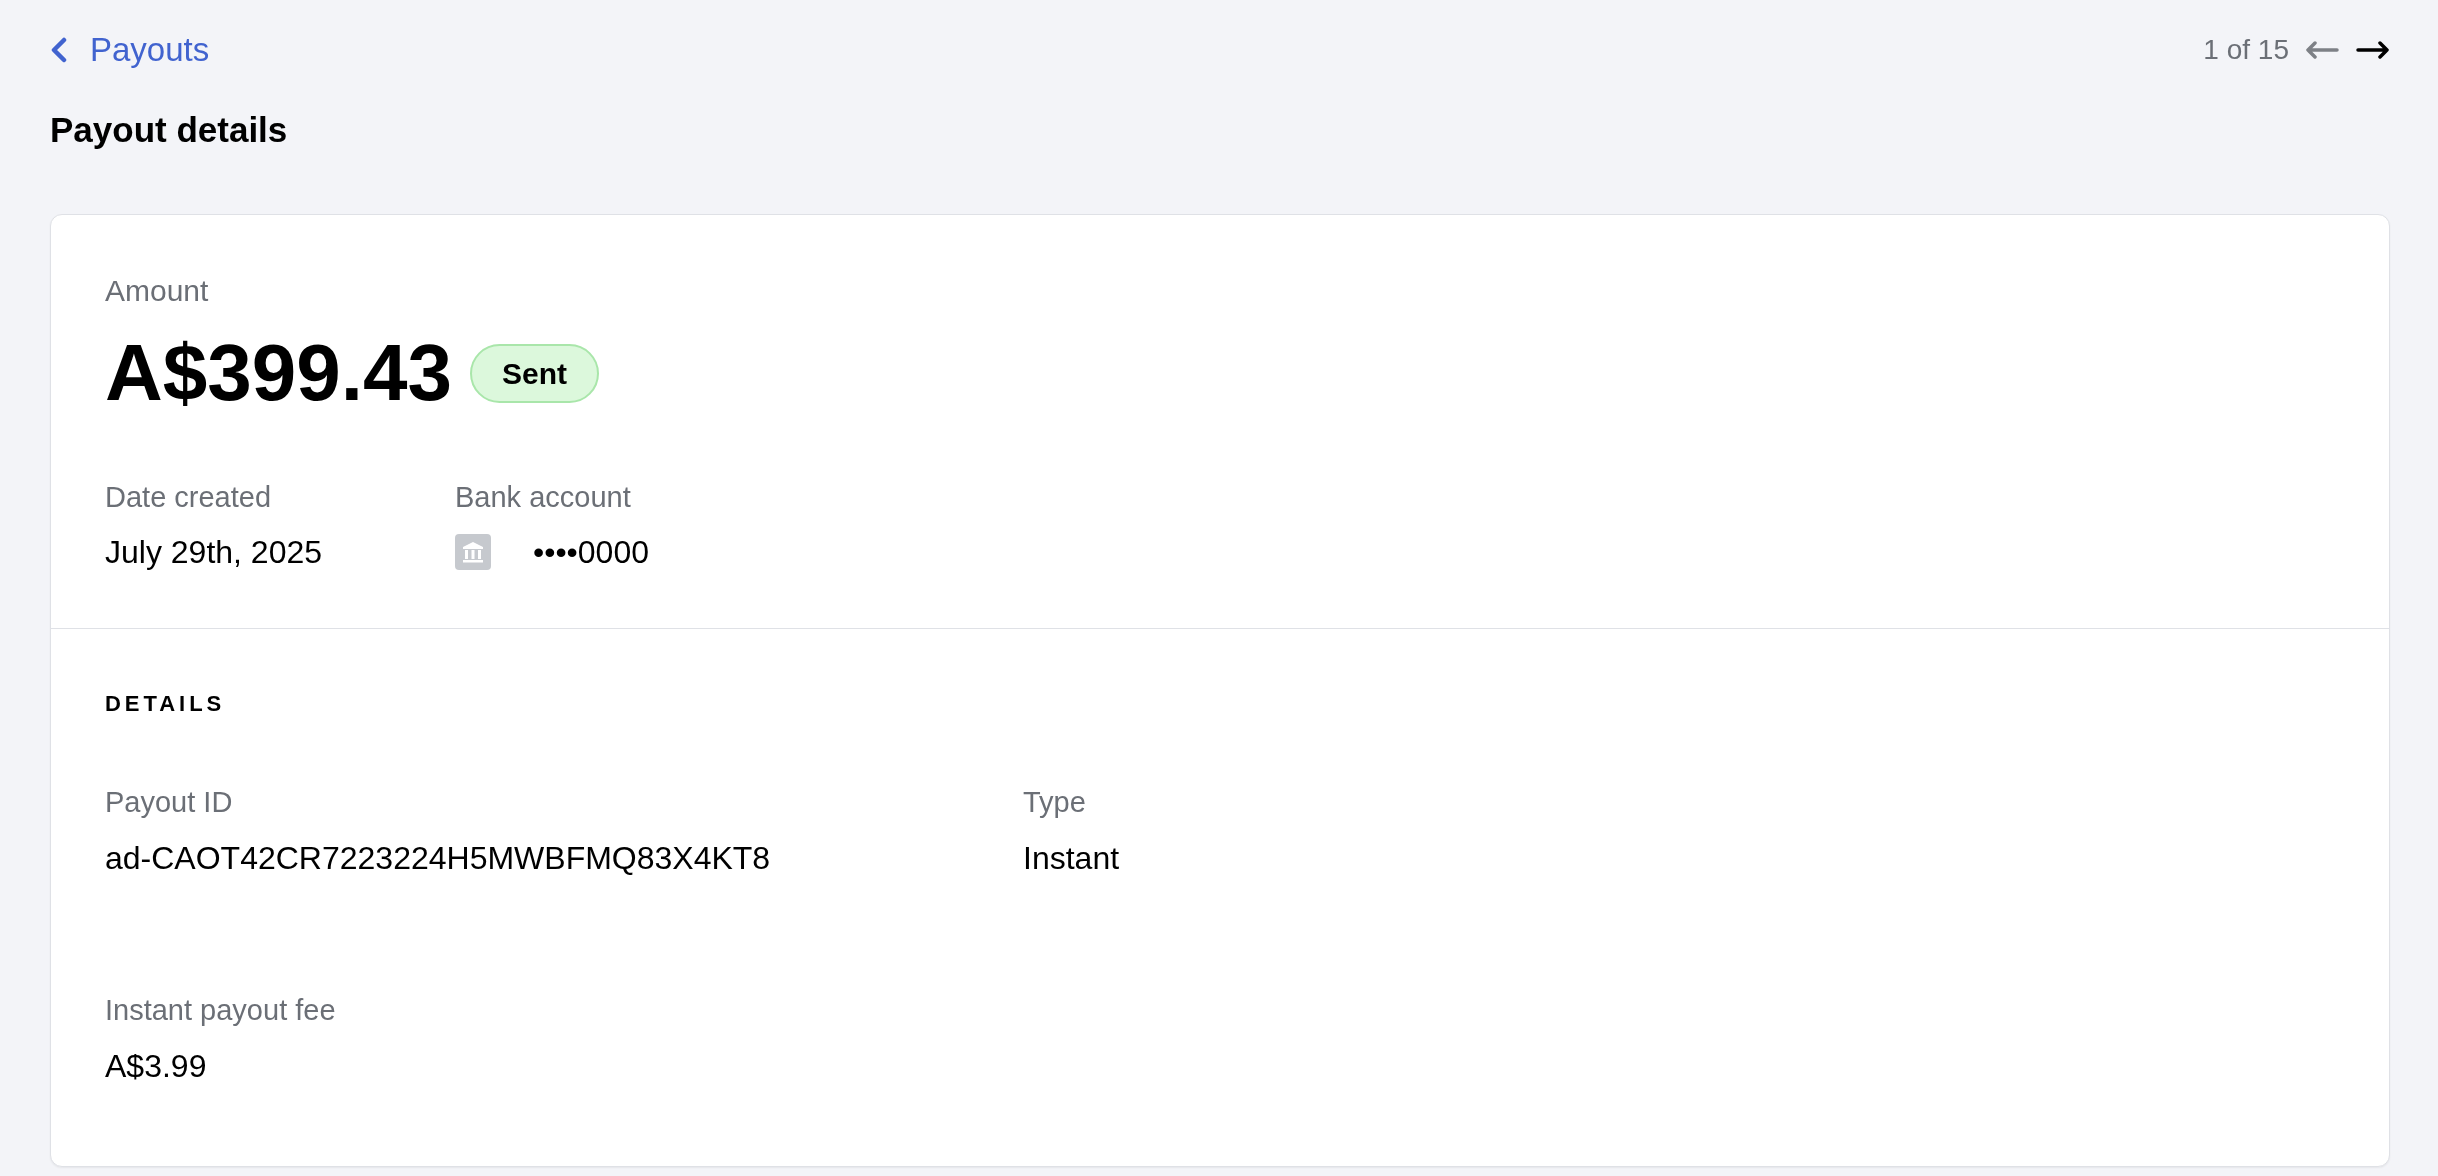 This screenshot has width=2438, height=1176. I want to click on bank-account-number: ••••0000, so click(591, 552).